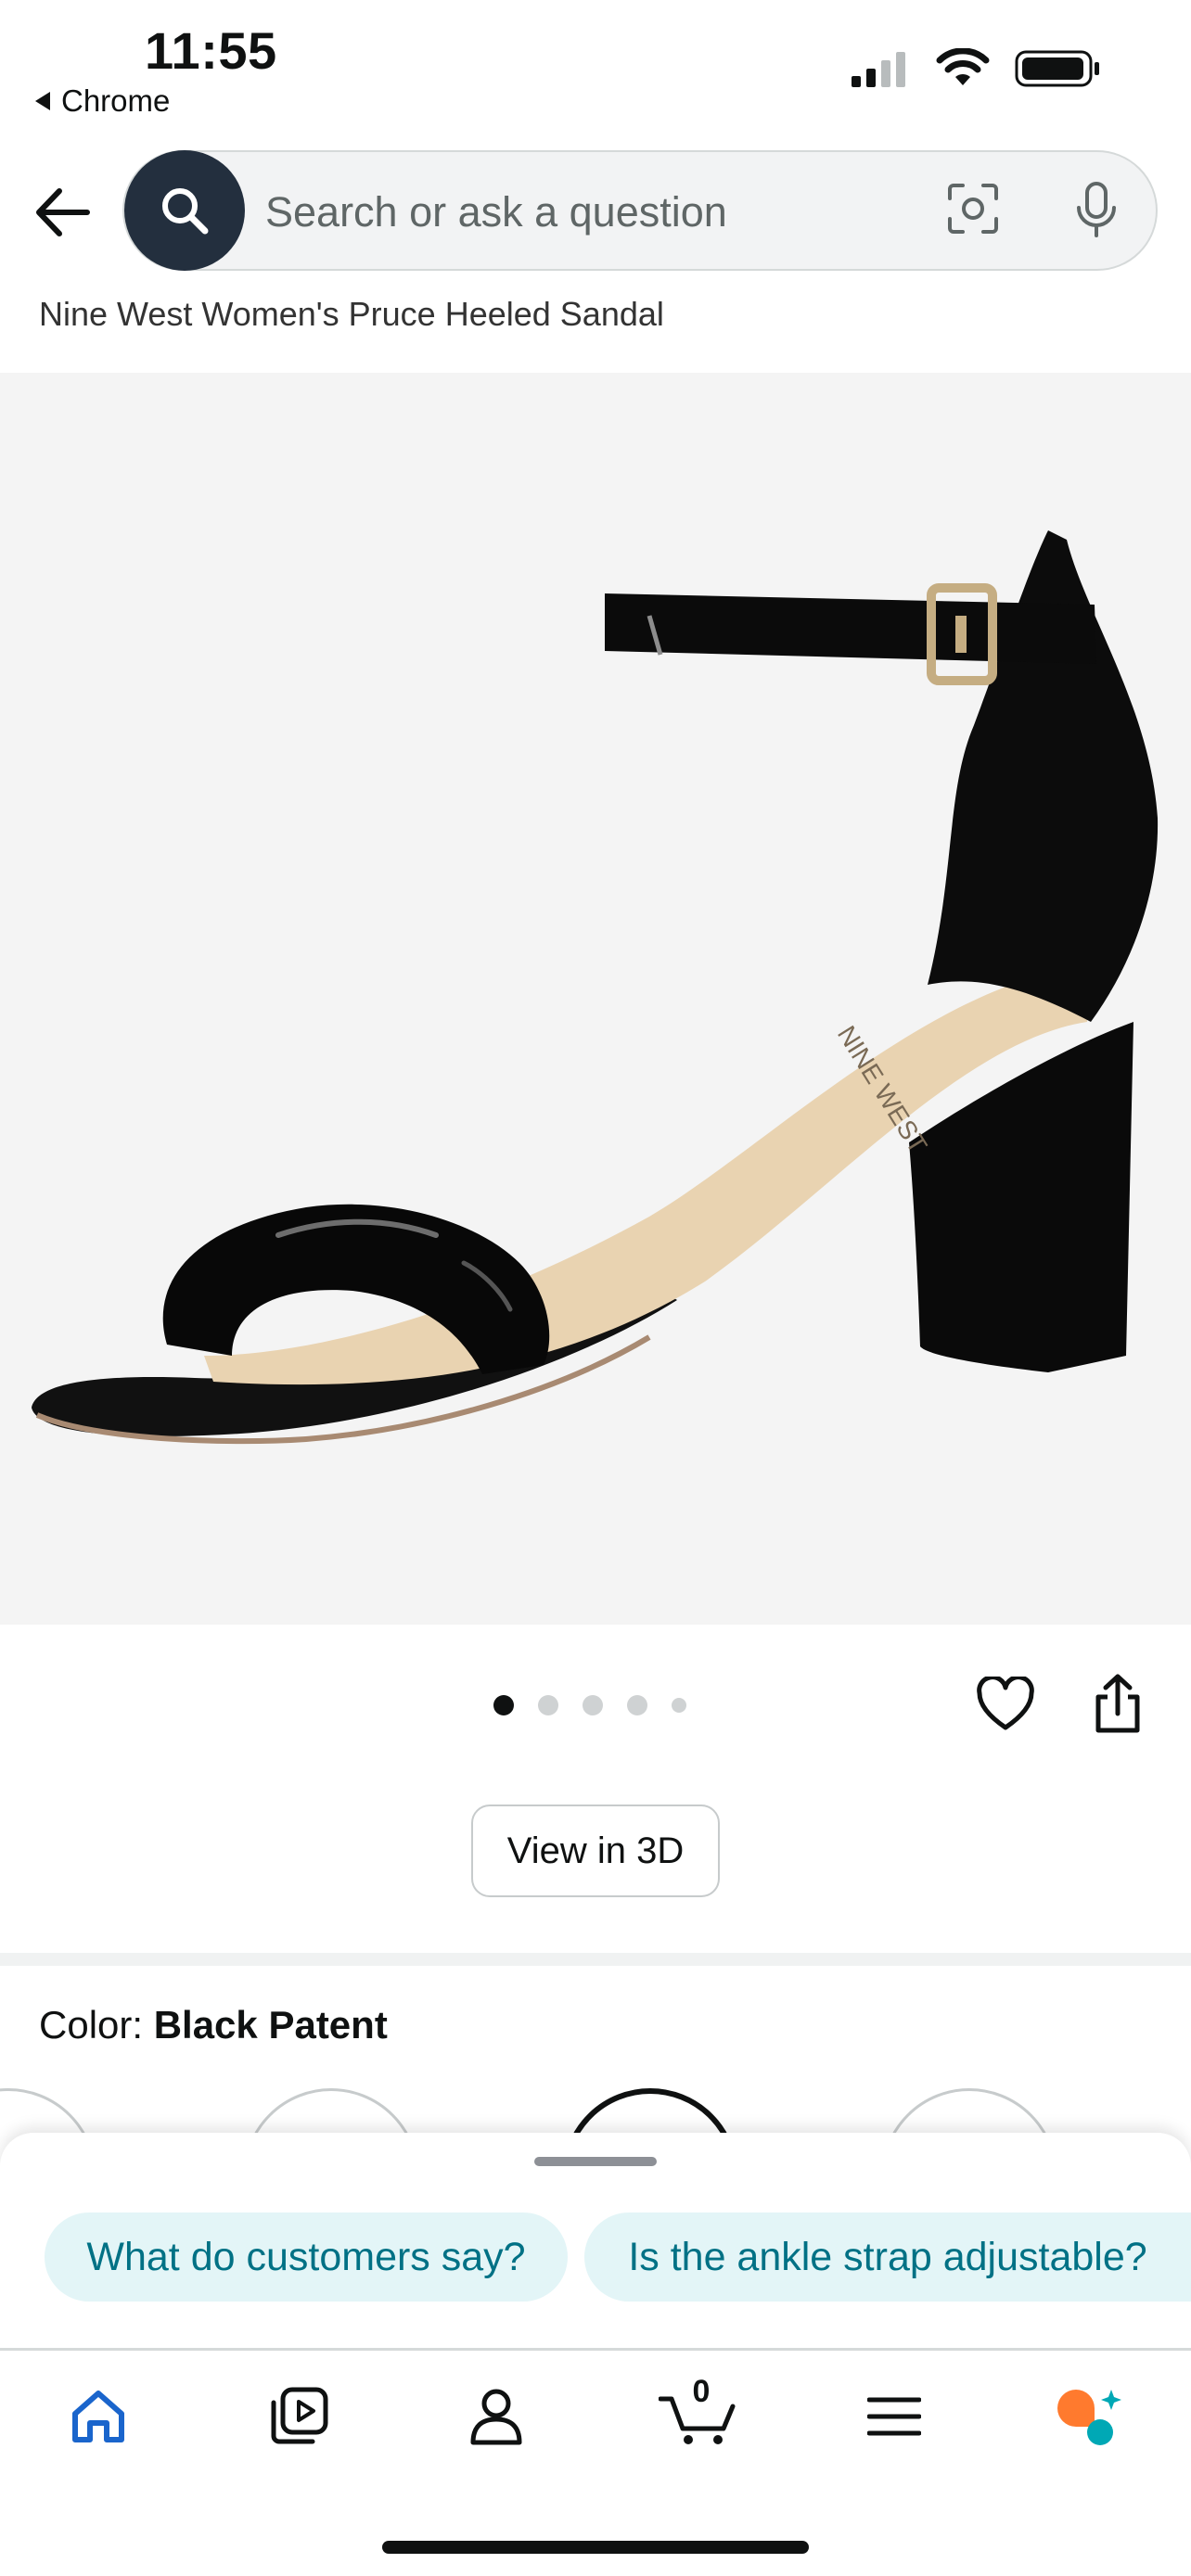 The height and width of the screenshot is (2576, 1191). I want to click on account-icon, so click(496, 2417).